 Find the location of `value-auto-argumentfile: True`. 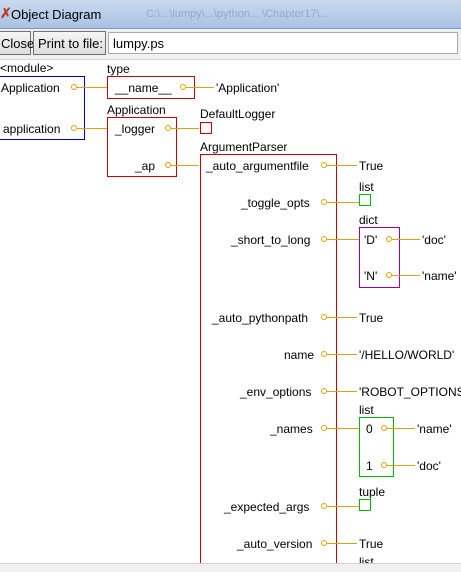

value-auto-argumentfile: True is located at coordinates (371, 166).